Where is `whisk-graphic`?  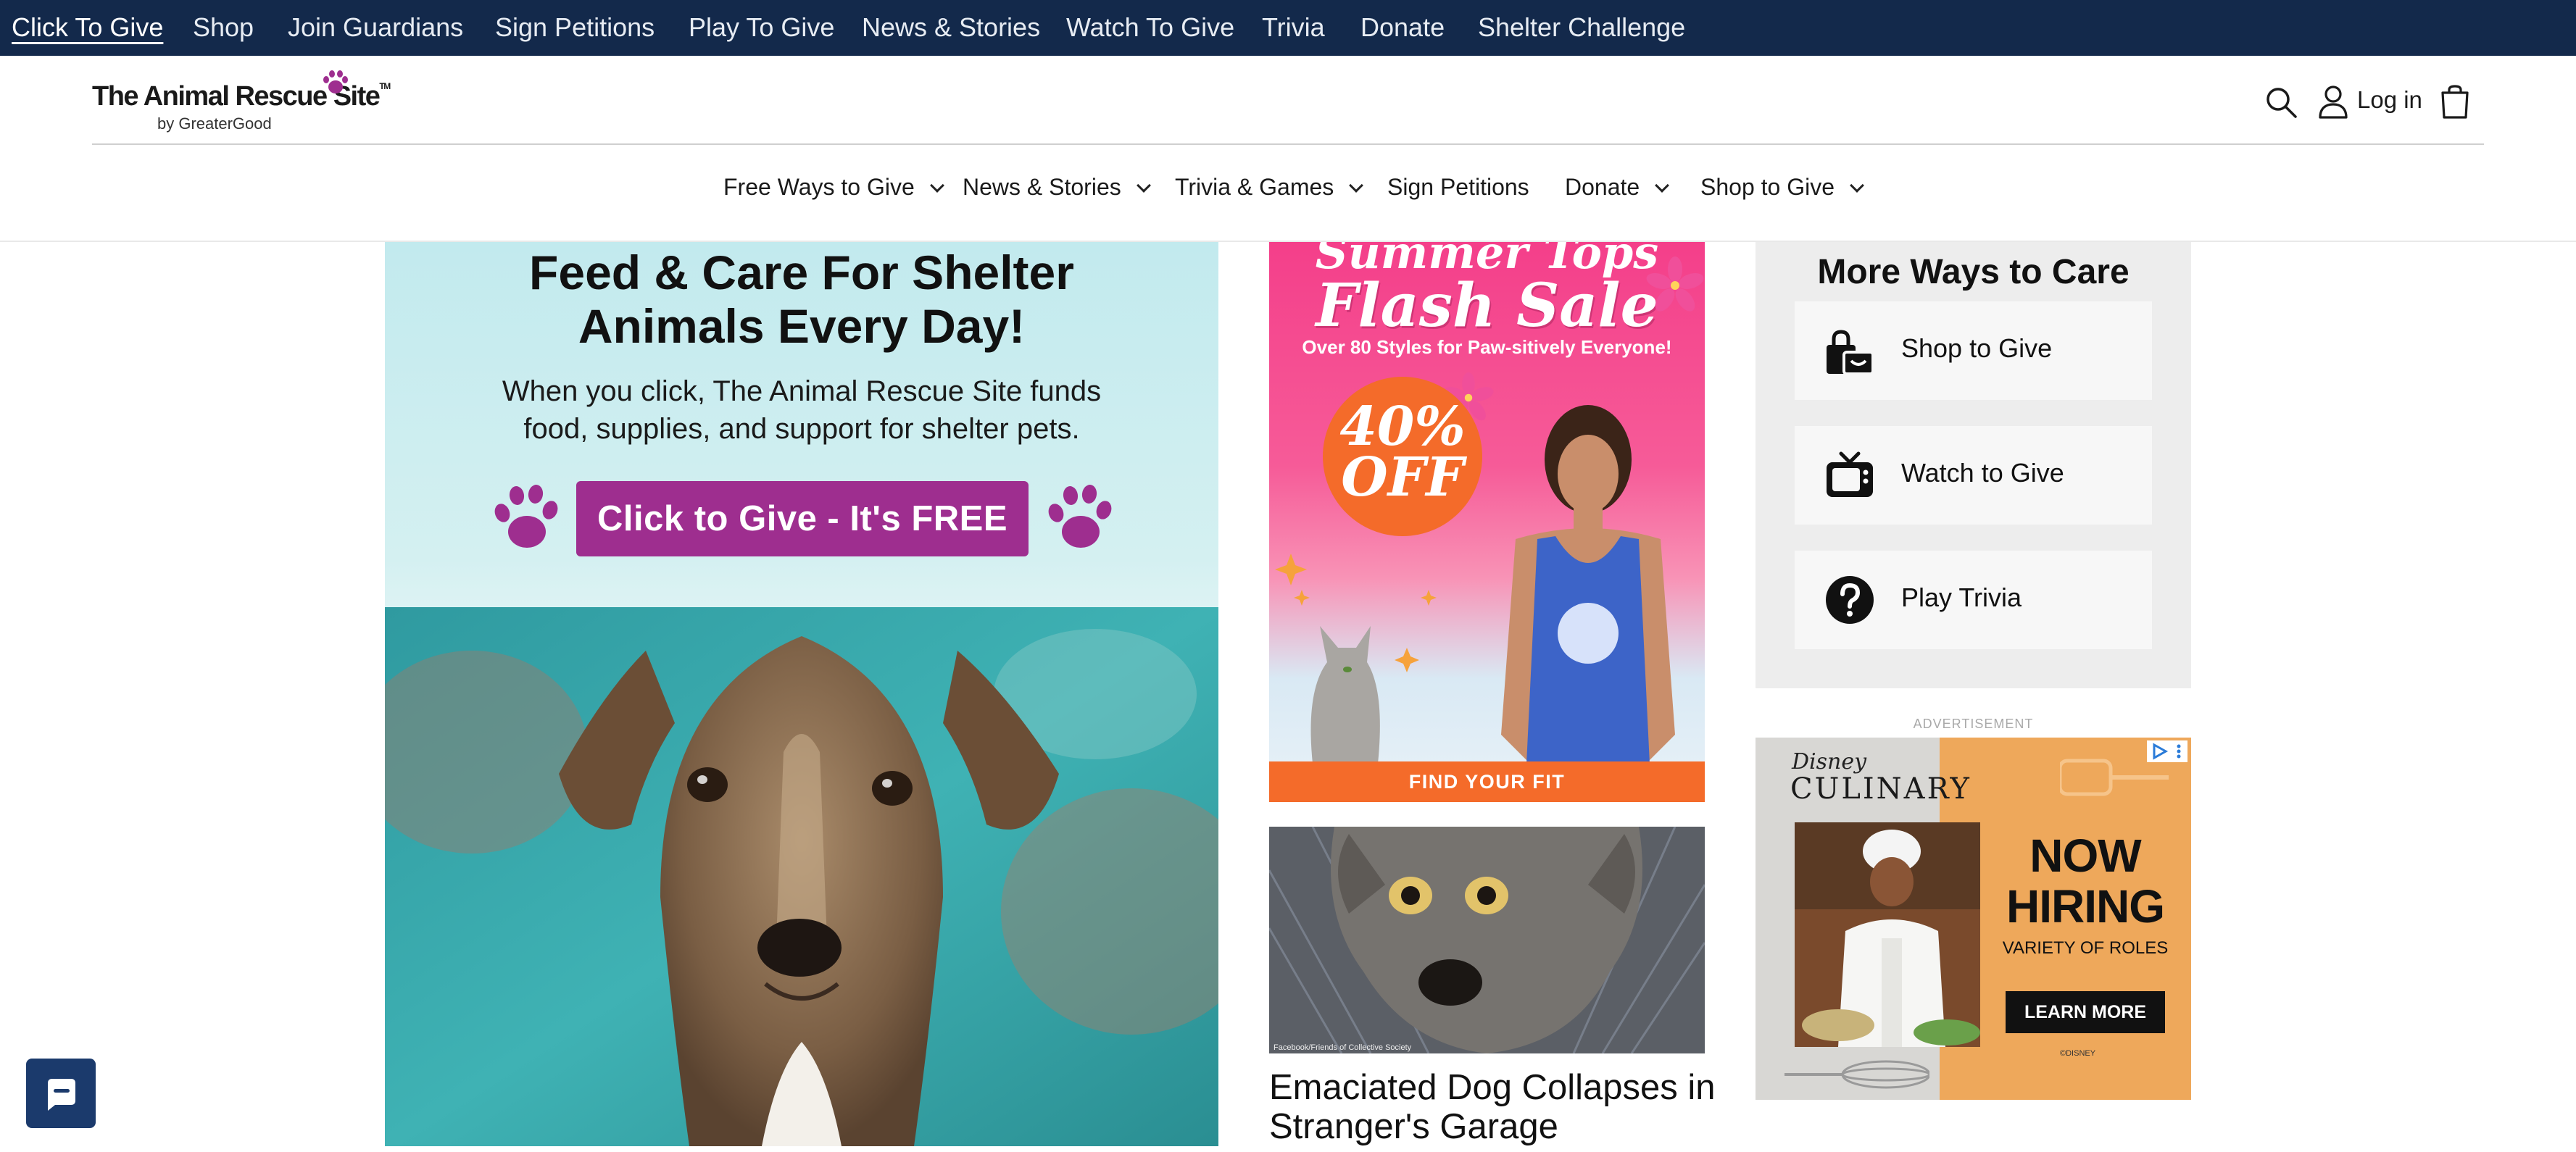
whisk-graphic is located at coordinates (1856, 1074).